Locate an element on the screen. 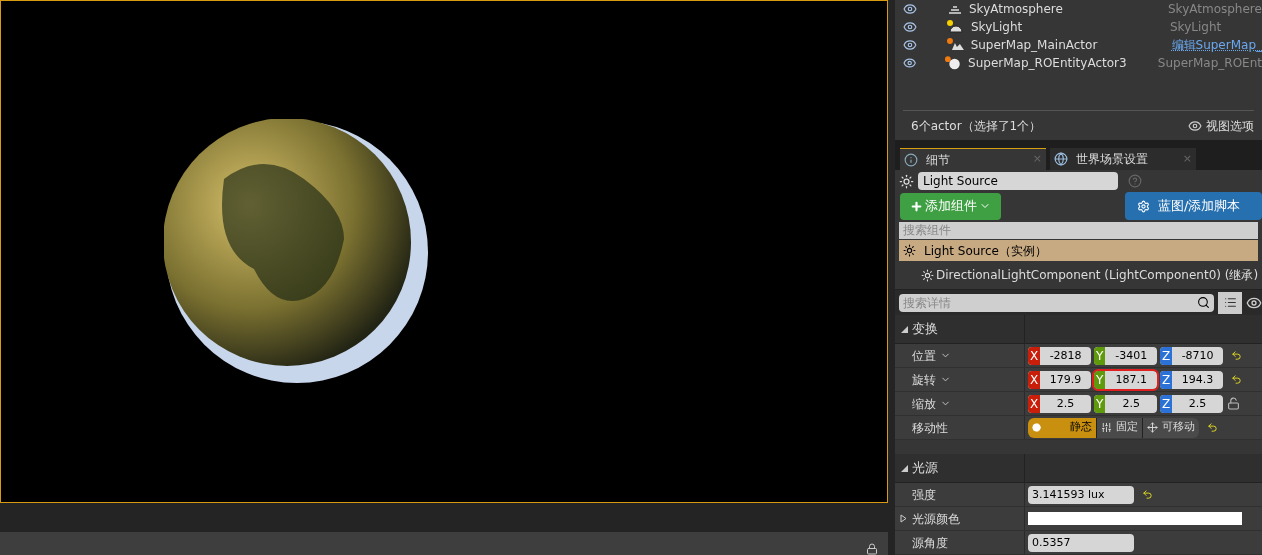 This screenshot has height=555, width=1262. tab-label: 世界场景设置 is located at coordinates (1112, 159).